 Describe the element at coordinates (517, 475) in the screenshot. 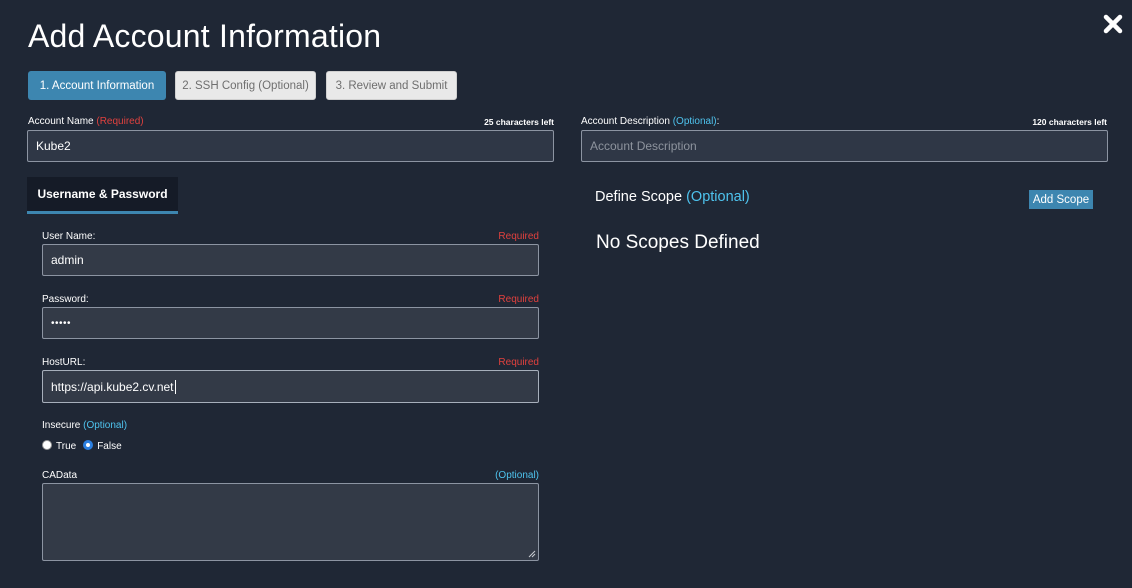

I see `cadata-optional: (Optional)` at that location.